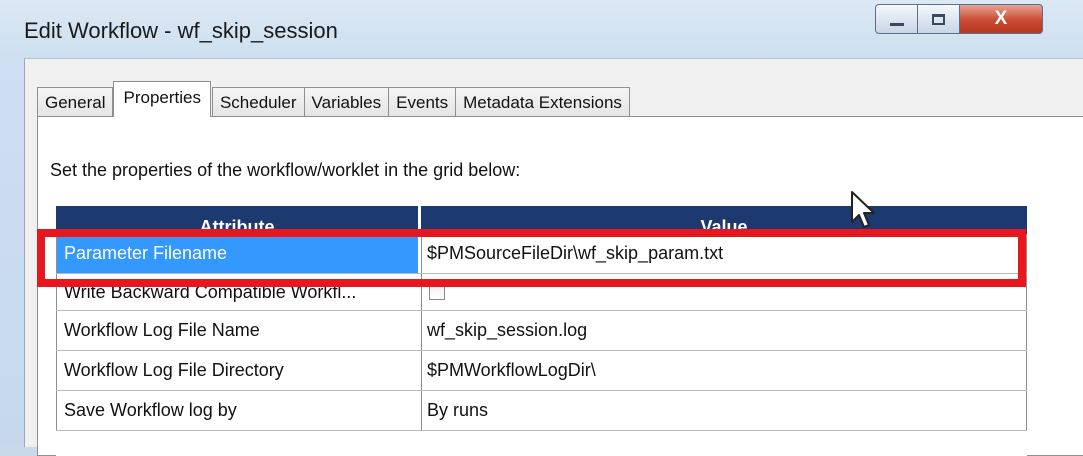 This screenshot has height=456, width=1083. I want to click on attribute-cell: Workflow Log File Directory, so click(237, 370).